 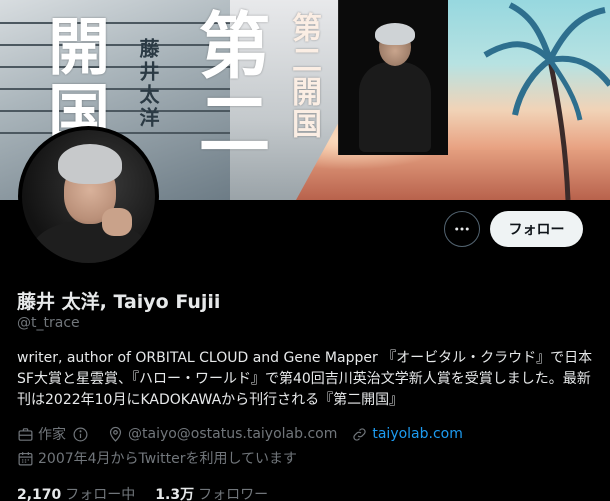 What do you see at coordinates (233, 494) in the screenshot?
I see `followers-label: フォロワー` at bounding box center [233, 494].